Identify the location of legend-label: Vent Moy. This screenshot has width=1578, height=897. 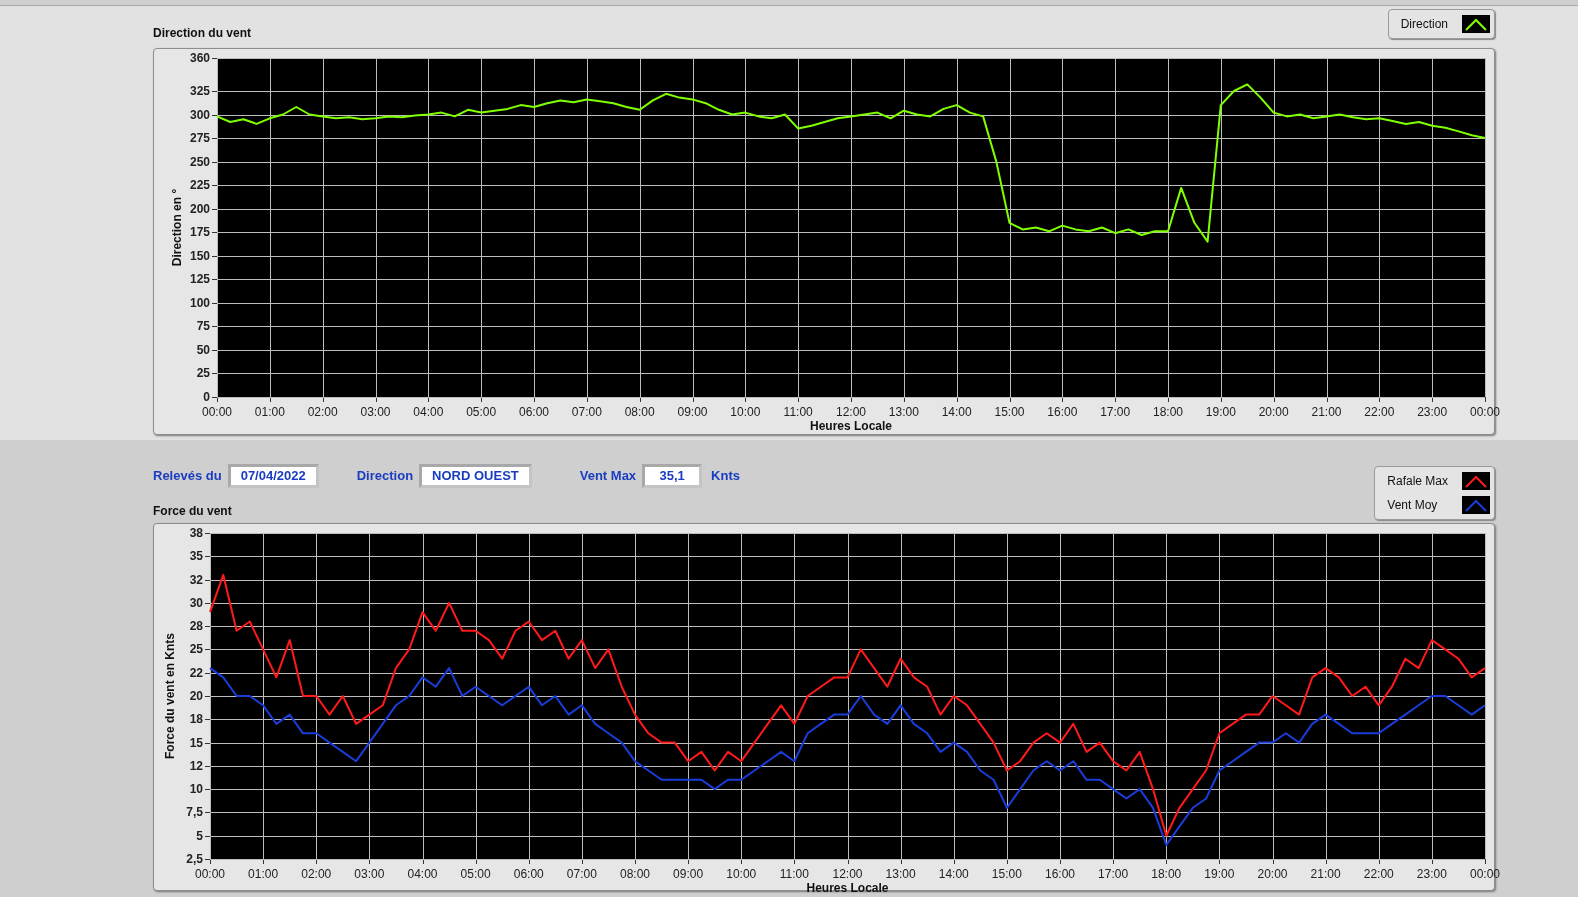
(1412, 505).